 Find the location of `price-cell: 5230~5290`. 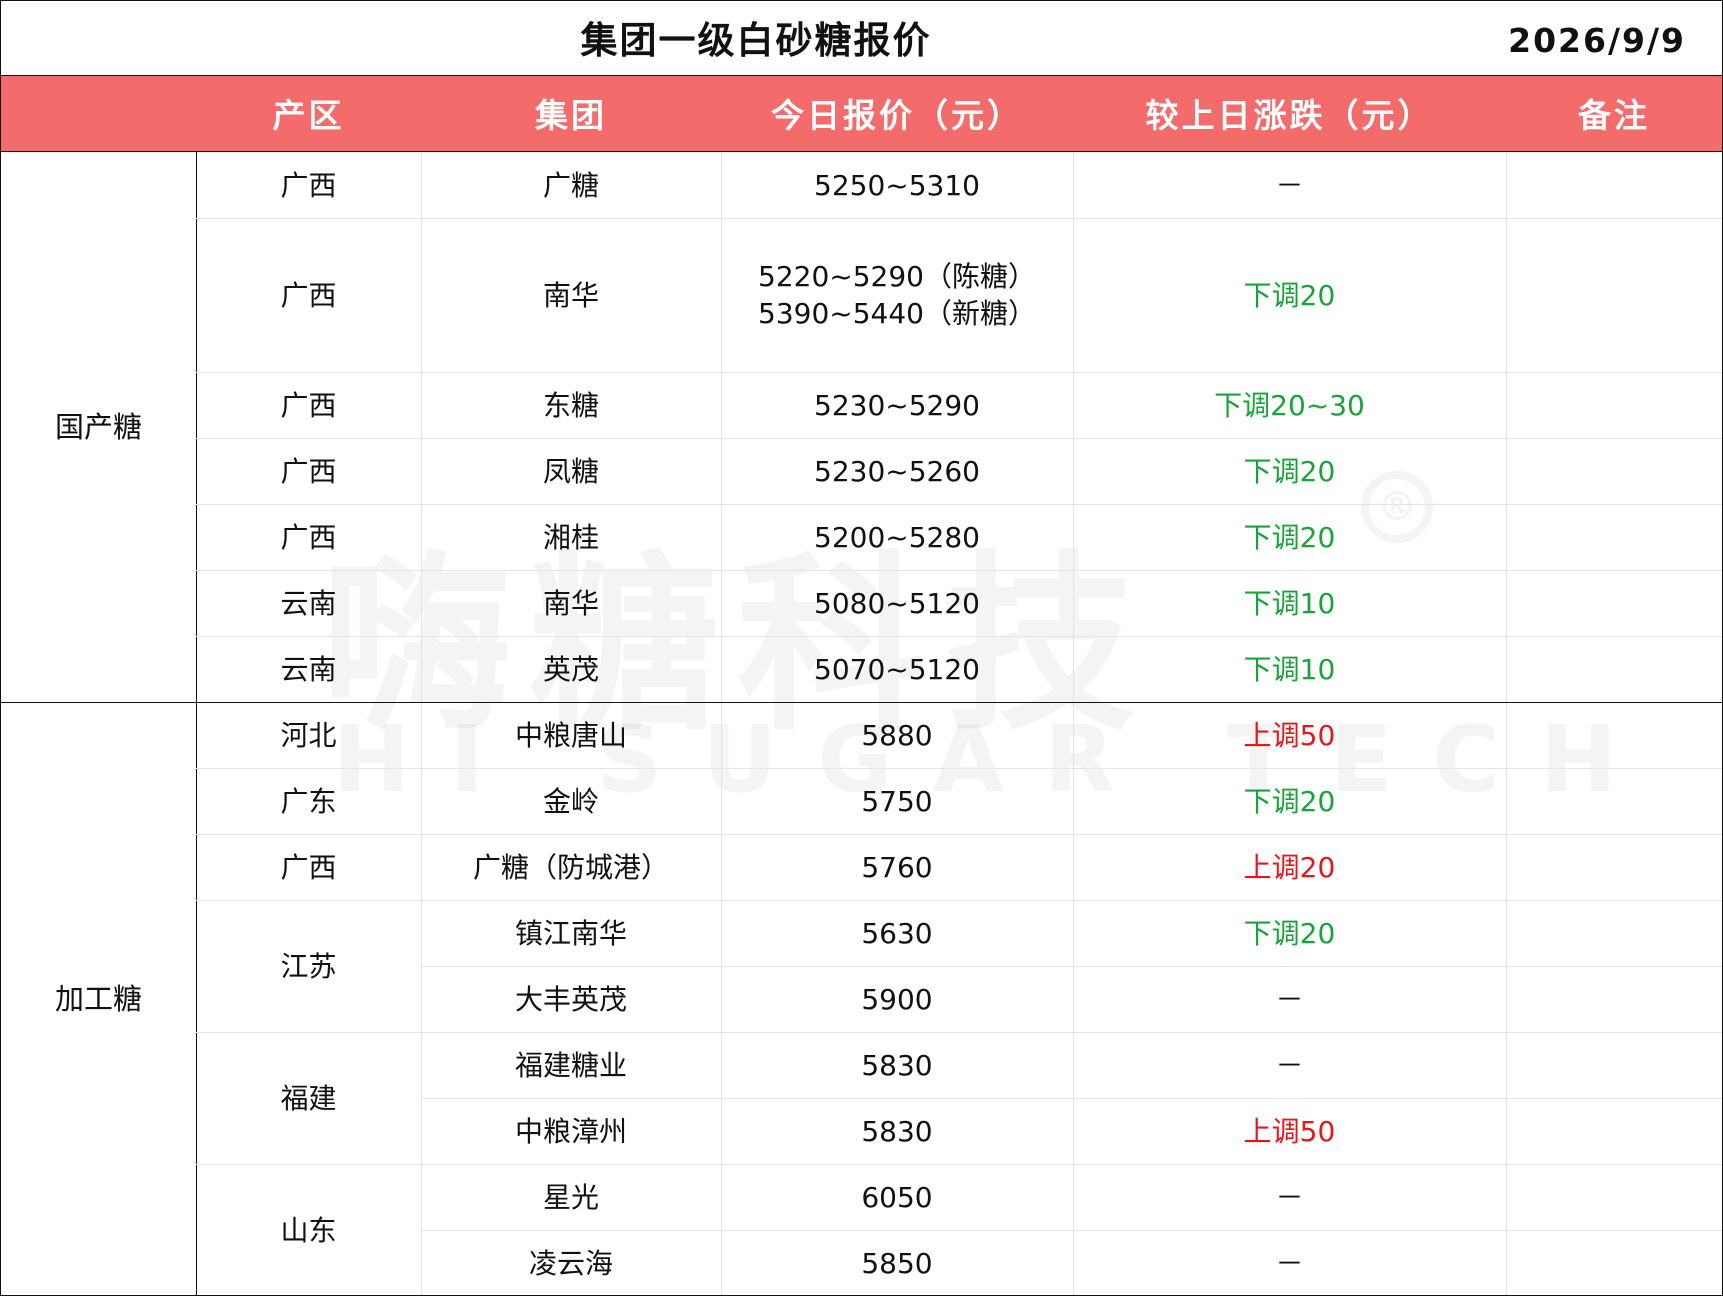

price-cell: 5230~5290 is located at coordinates (897, 405).